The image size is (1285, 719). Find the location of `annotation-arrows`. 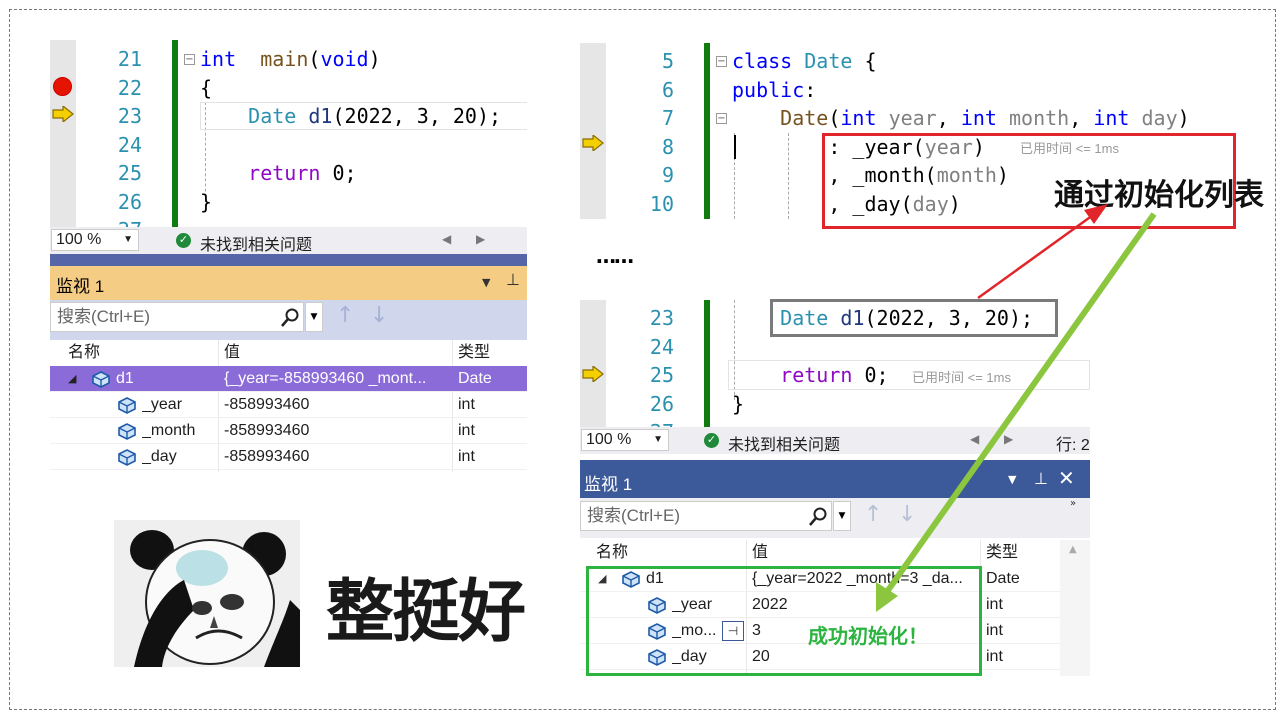

annotation-arrows is located at coordinates (1016, 408).